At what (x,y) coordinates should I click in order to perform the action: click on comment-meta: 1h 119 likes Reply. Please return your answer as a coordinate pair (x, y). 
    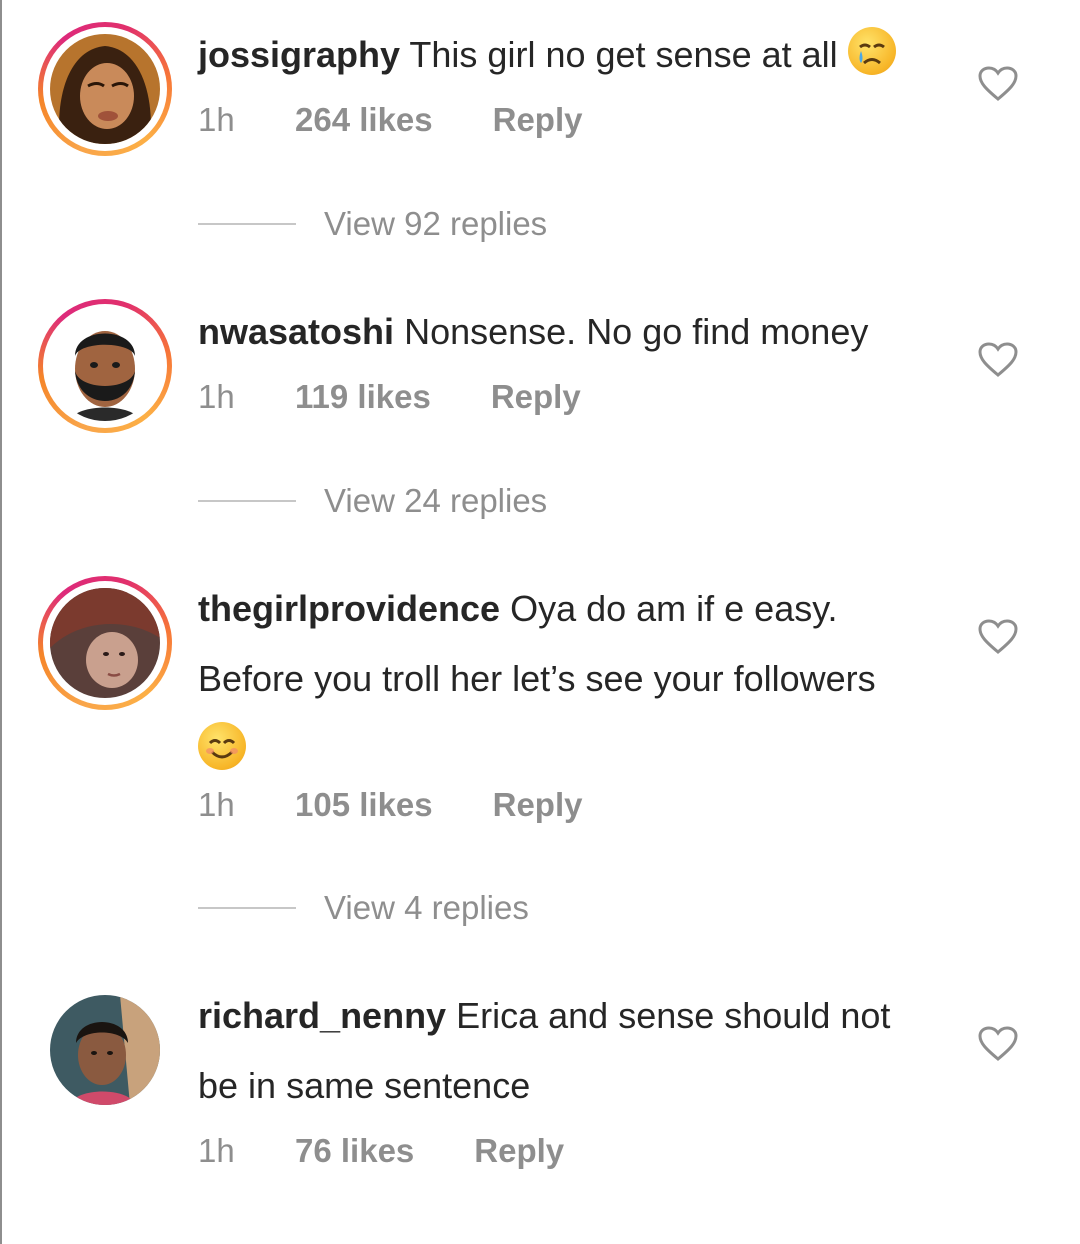
    Looking at the image, I should click on (389, 397).